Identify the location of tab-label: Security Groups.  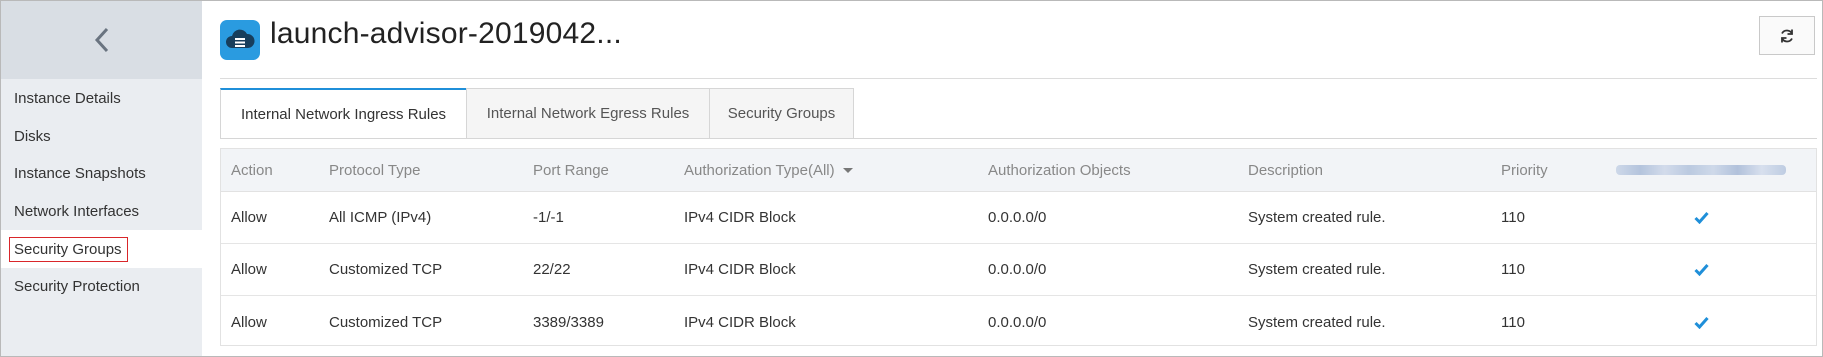
(781, 113).